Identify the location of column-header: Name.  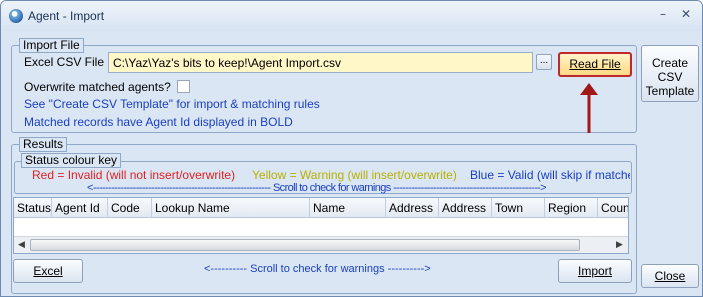
(348, 208).